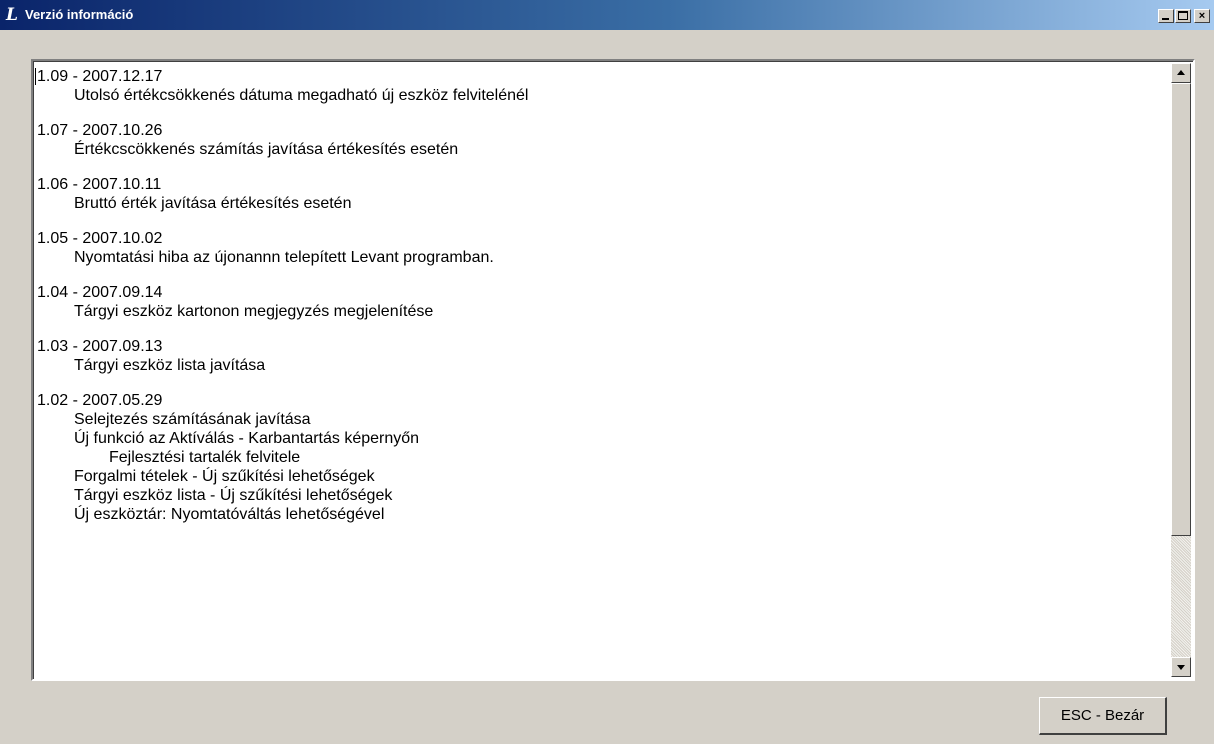 The width and height of the screenshot is (1214, 744). I want to click on version-heading: 1.02 - 2007.05.29, so click(100, 400).